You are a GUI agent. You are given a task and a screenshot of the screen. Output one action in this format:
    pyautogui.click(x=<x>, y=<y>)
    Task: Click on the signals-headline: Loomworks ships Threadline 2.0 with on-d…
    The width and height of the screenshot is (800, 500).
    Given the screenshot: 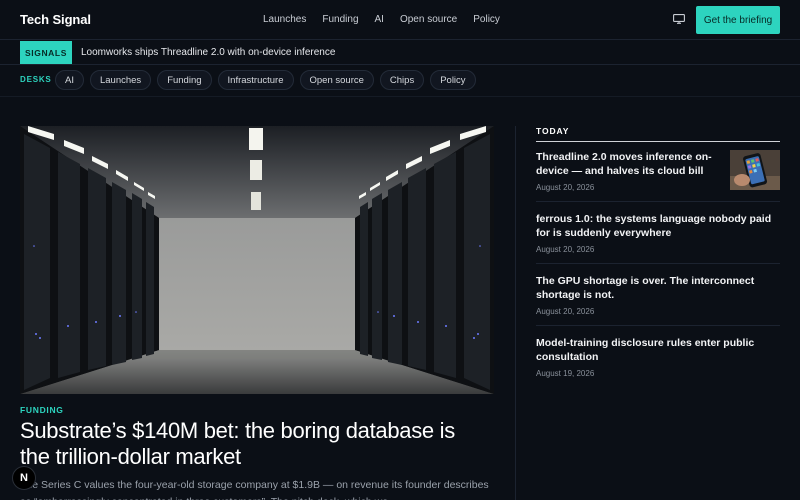 What is the action you would take?
    pyautogui.click(x=208, y=52)
    